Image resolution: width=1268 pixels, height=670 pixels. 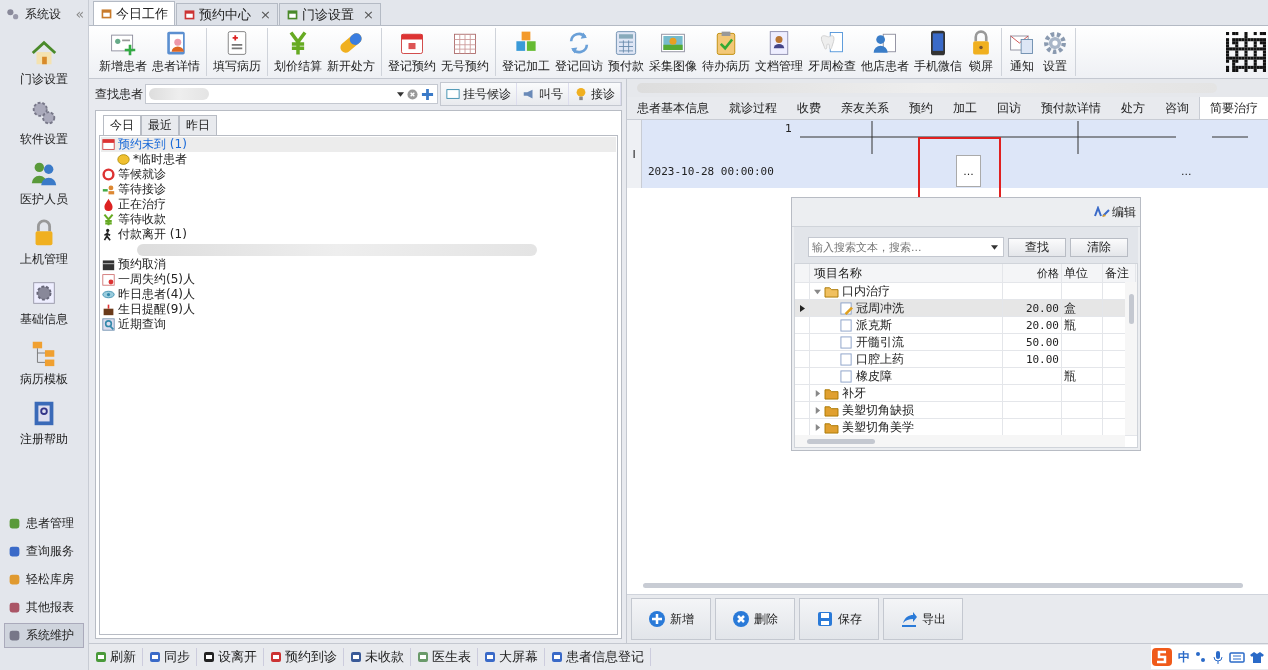 What do you see at coordinates (122, 125) in the screenshot?
I see `tab: 今日` at bounding box center [122, 125].